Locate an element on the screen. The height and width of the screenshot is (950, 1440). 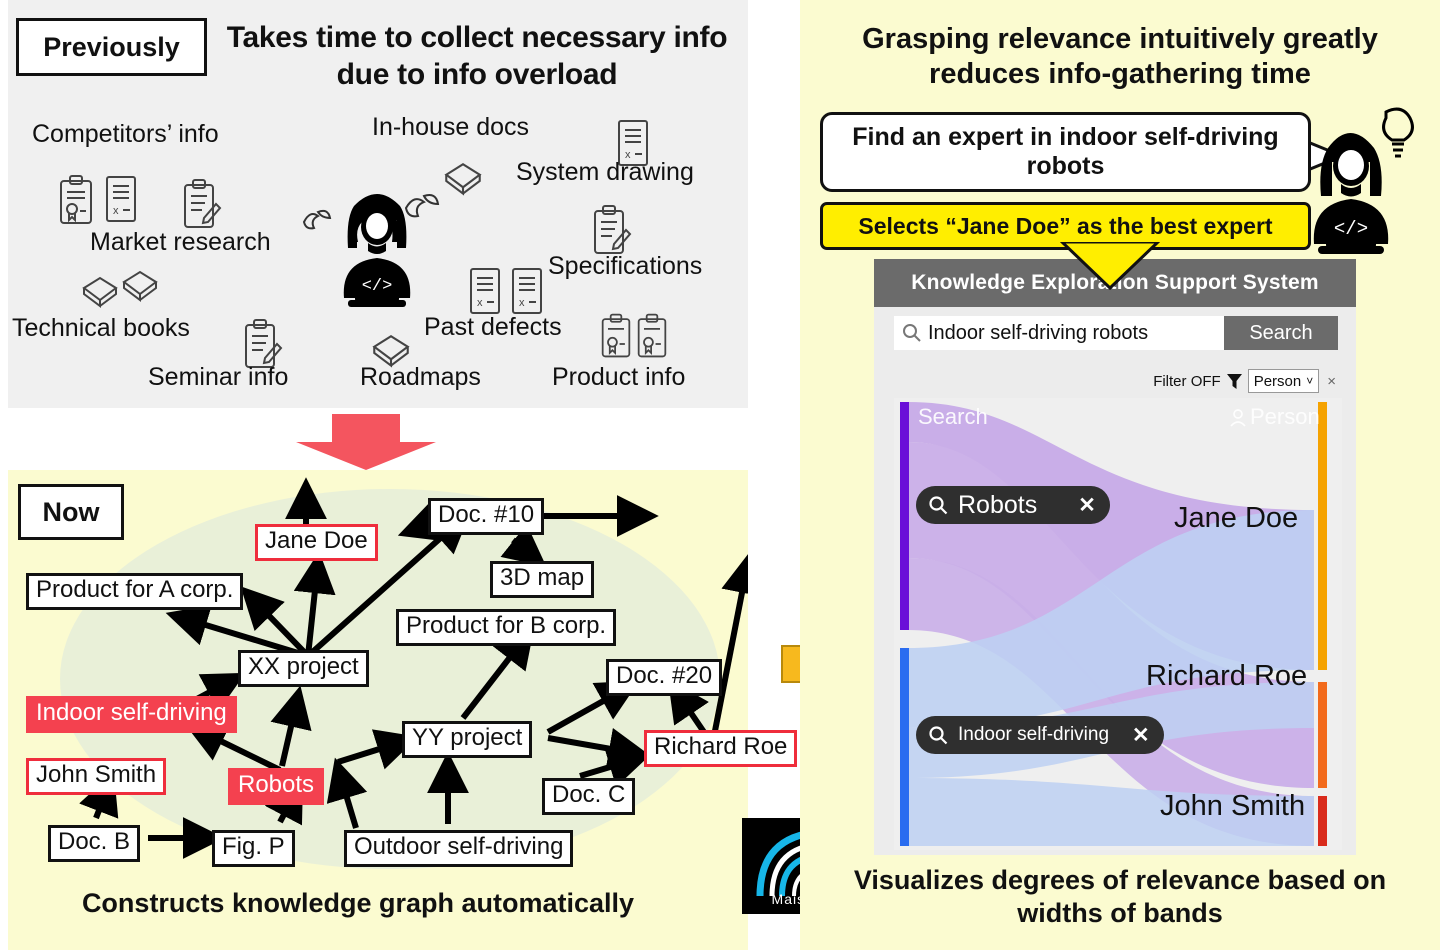
entity-type-value: Person is located at coordinates (1277, 381).